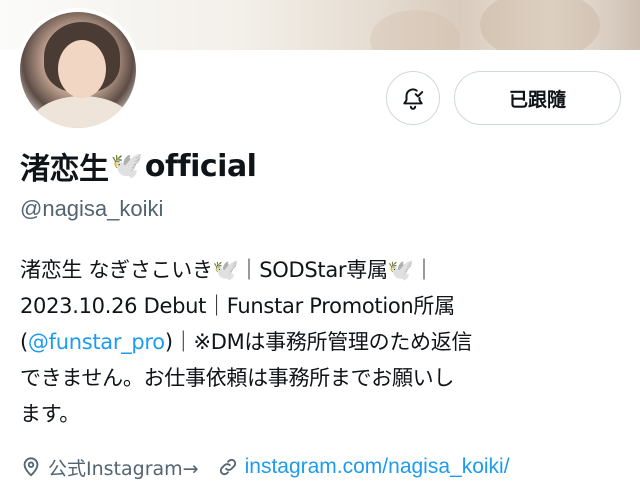 This screenshot has height=485, width=640. What do you see at coordinates (116, 270) in the screenshot?
I see `bio-text: 渚恋生 なぎさこいき` at bounding box center [116, 270].